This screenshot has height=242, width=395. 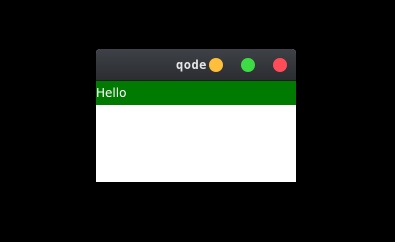 What do you see at coordinates (111, 93) in the screenshot?
I see `hello-label: Hello` at bounding box center [111, 93].